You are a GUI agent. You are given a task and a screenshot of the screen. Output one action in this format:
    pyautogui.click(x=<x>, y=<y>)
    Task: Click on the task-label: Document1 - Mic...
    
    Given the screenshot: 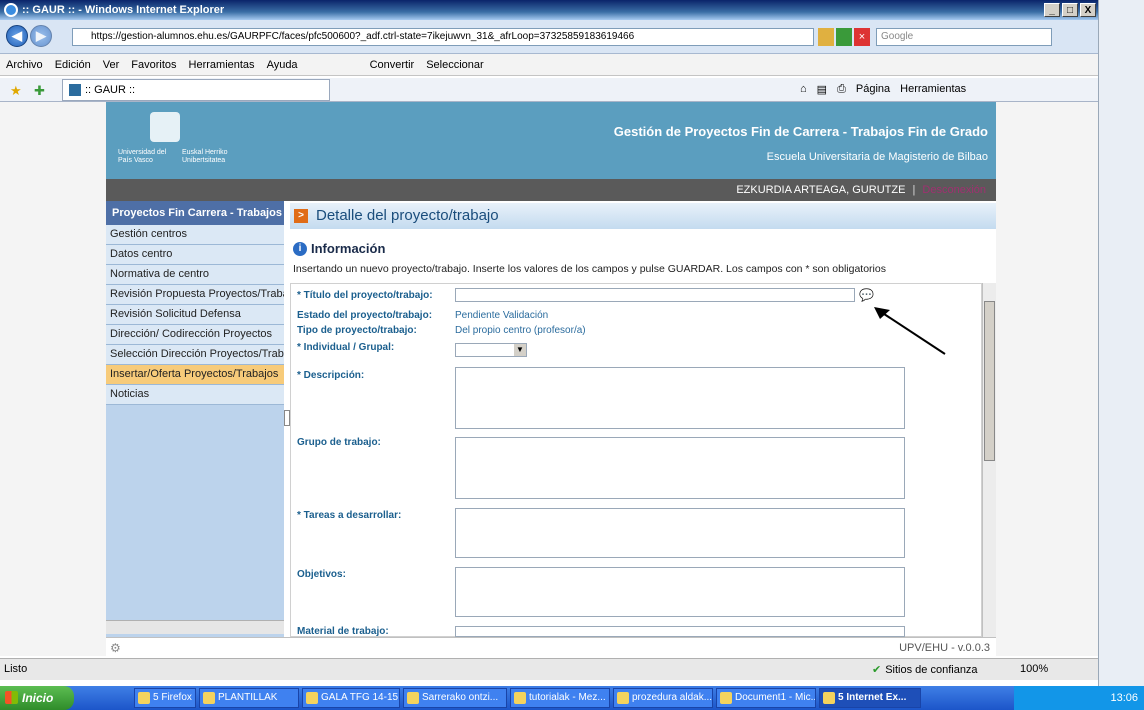 What is the action you would take?
    pyautogui.click(x=775, y=697)
    